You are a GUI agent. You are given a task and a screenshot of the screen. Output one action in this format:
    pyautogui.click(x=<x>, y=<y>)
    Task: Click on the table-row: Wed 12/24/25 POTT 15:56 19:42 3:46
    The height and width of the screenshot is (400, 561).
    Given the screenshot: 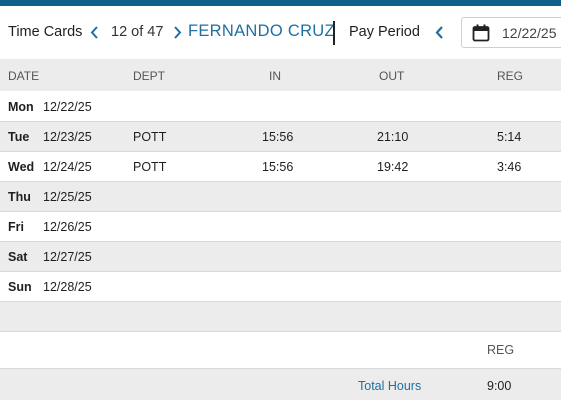 What is the action you would take?
    pyautogui.click(x=280, y=167)
    